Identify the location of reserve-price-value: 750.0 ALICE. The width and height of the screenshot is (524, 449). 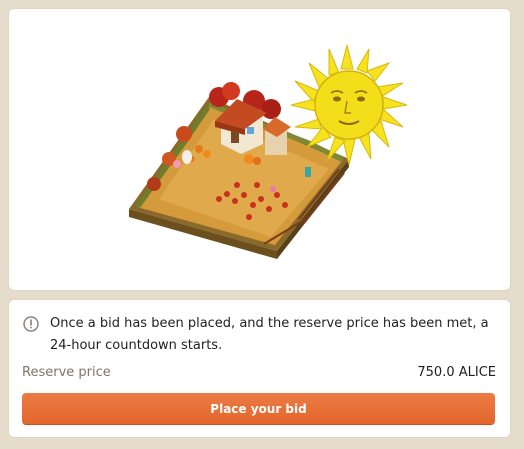
(456, 372).